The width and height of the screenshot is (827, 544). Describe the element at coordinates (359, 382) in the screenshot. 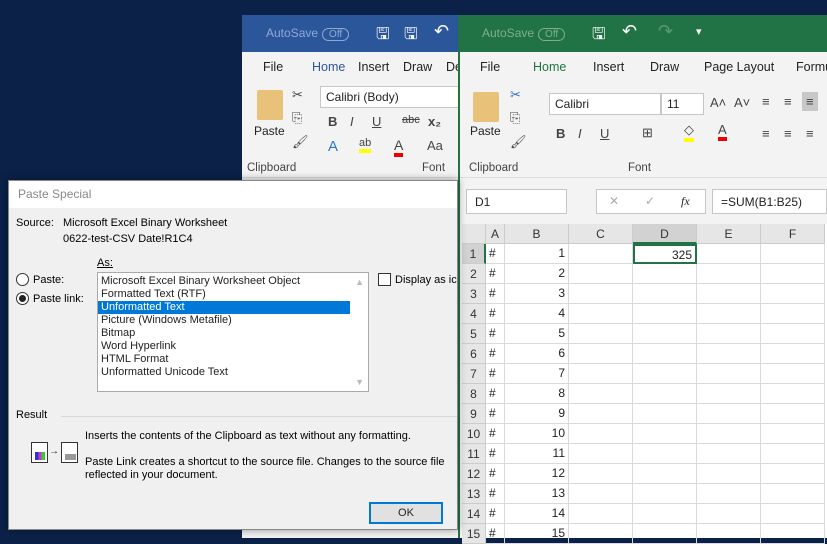

I see `scroll-down-icon: ▼` at that location.